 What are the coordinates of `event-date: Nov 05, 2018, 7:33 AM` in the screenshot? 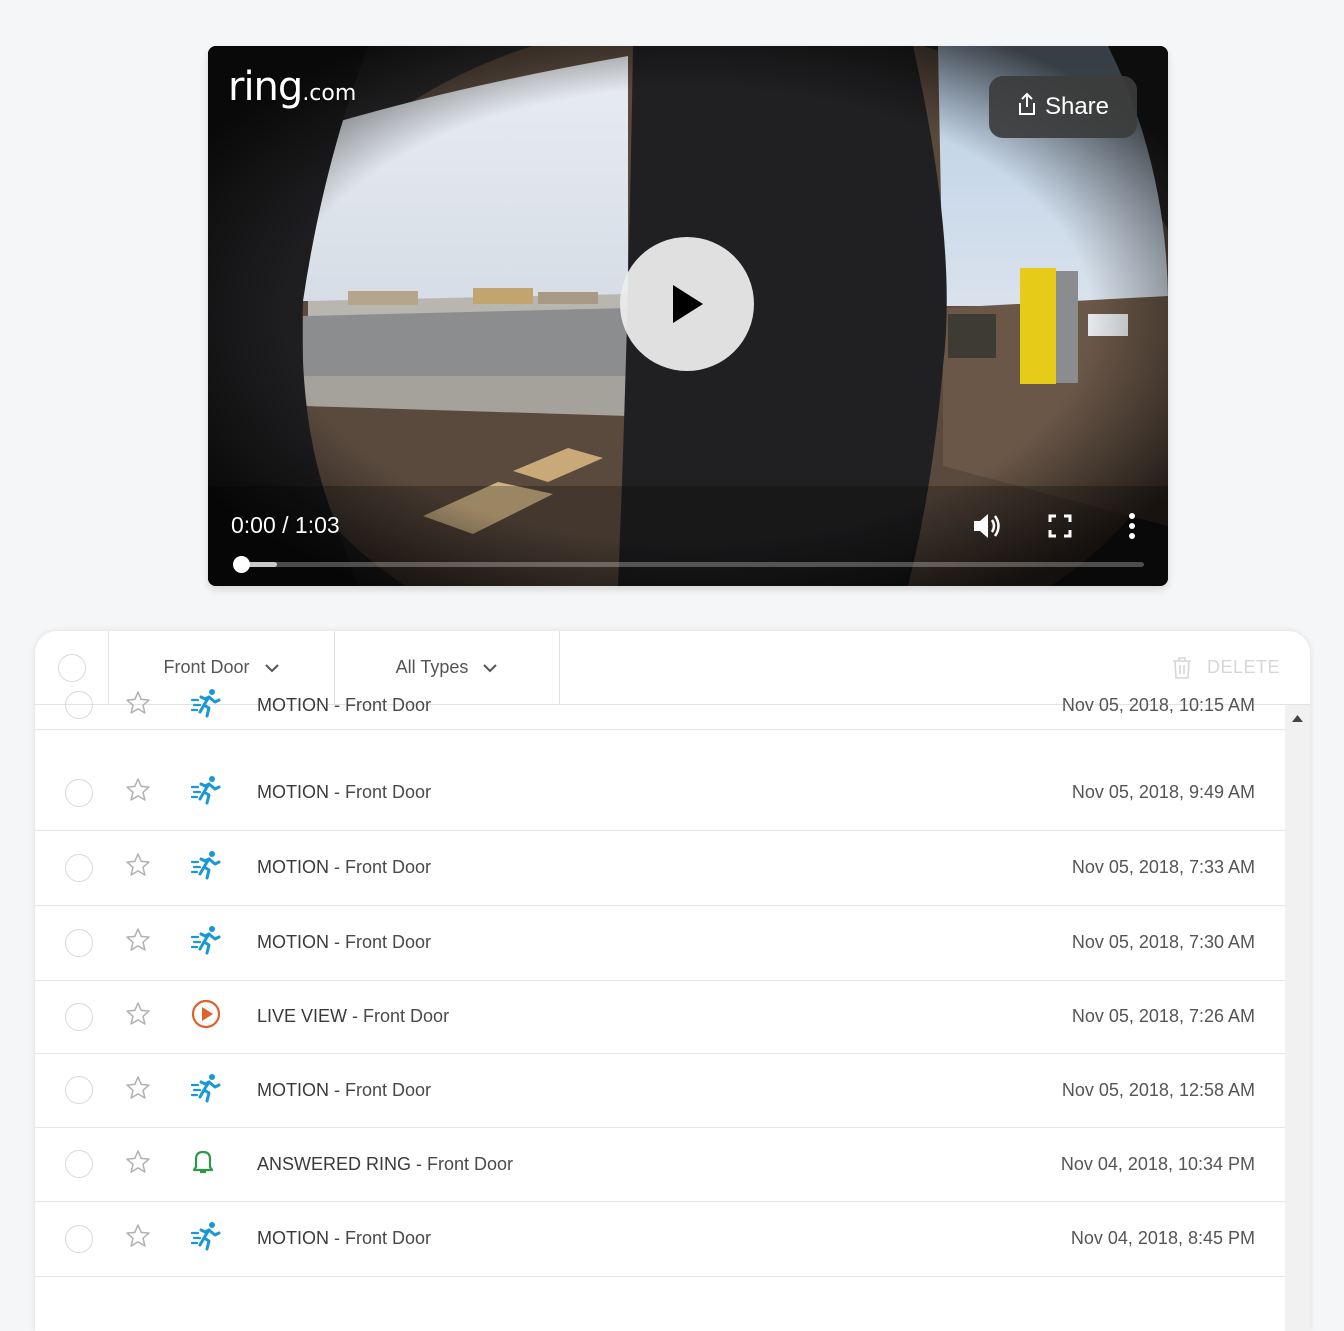 It's located at (1163, 867).